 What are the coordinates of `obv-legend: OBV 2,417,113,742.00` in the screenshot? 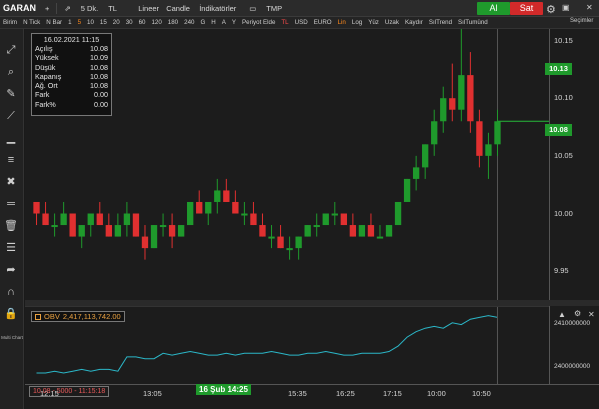 It's located at (78, 316).